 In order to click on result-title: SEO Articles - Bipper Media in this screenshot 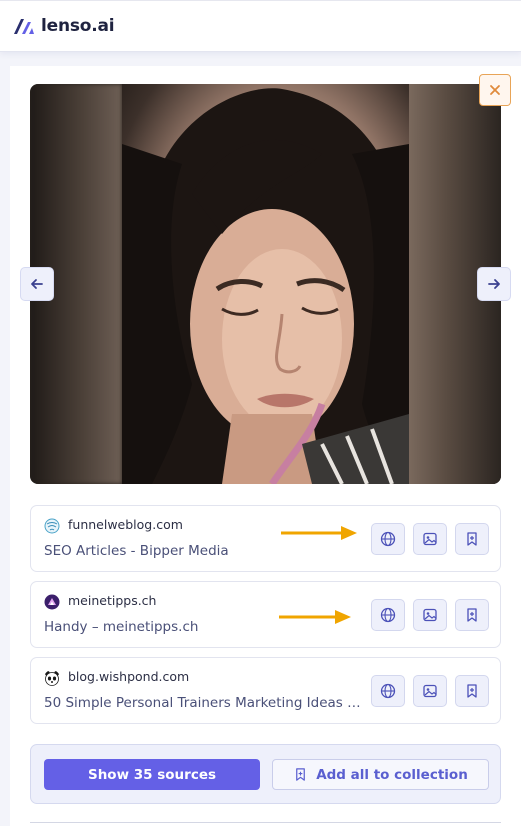, I will do `click(204, 551)`.